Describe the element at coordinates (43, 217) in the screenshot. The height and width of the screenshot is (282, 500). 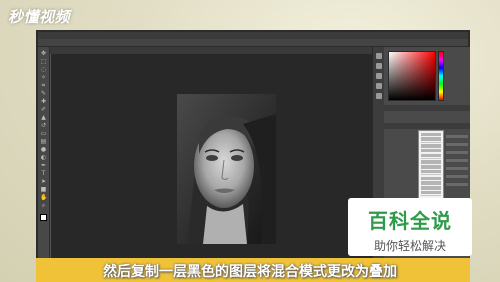
I see `foreground-color-swatch` at that location.